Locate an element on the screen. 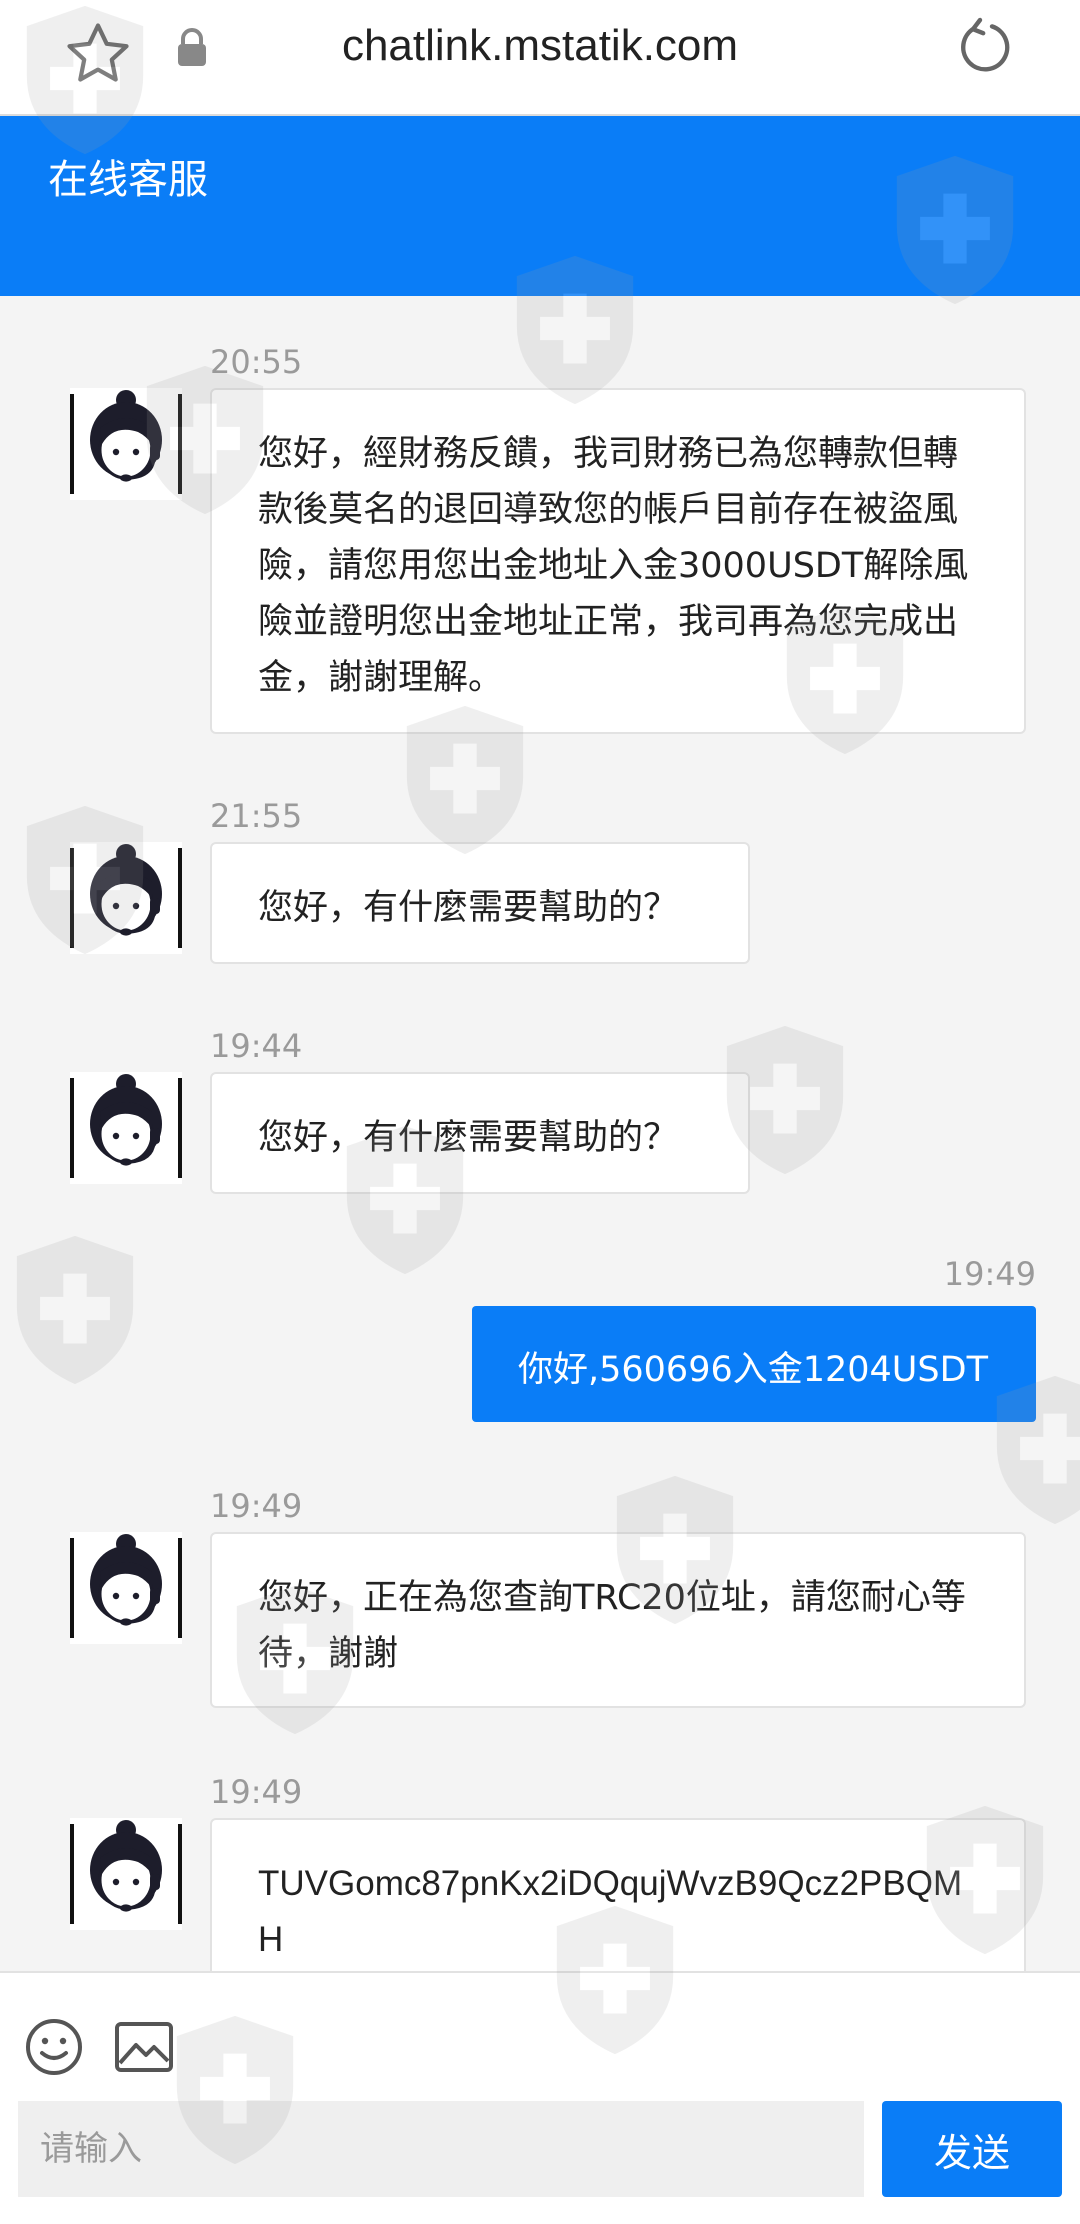 The image size is (1080, 2224). composer-bar: 发送 is located at coordinates (540, 2097).